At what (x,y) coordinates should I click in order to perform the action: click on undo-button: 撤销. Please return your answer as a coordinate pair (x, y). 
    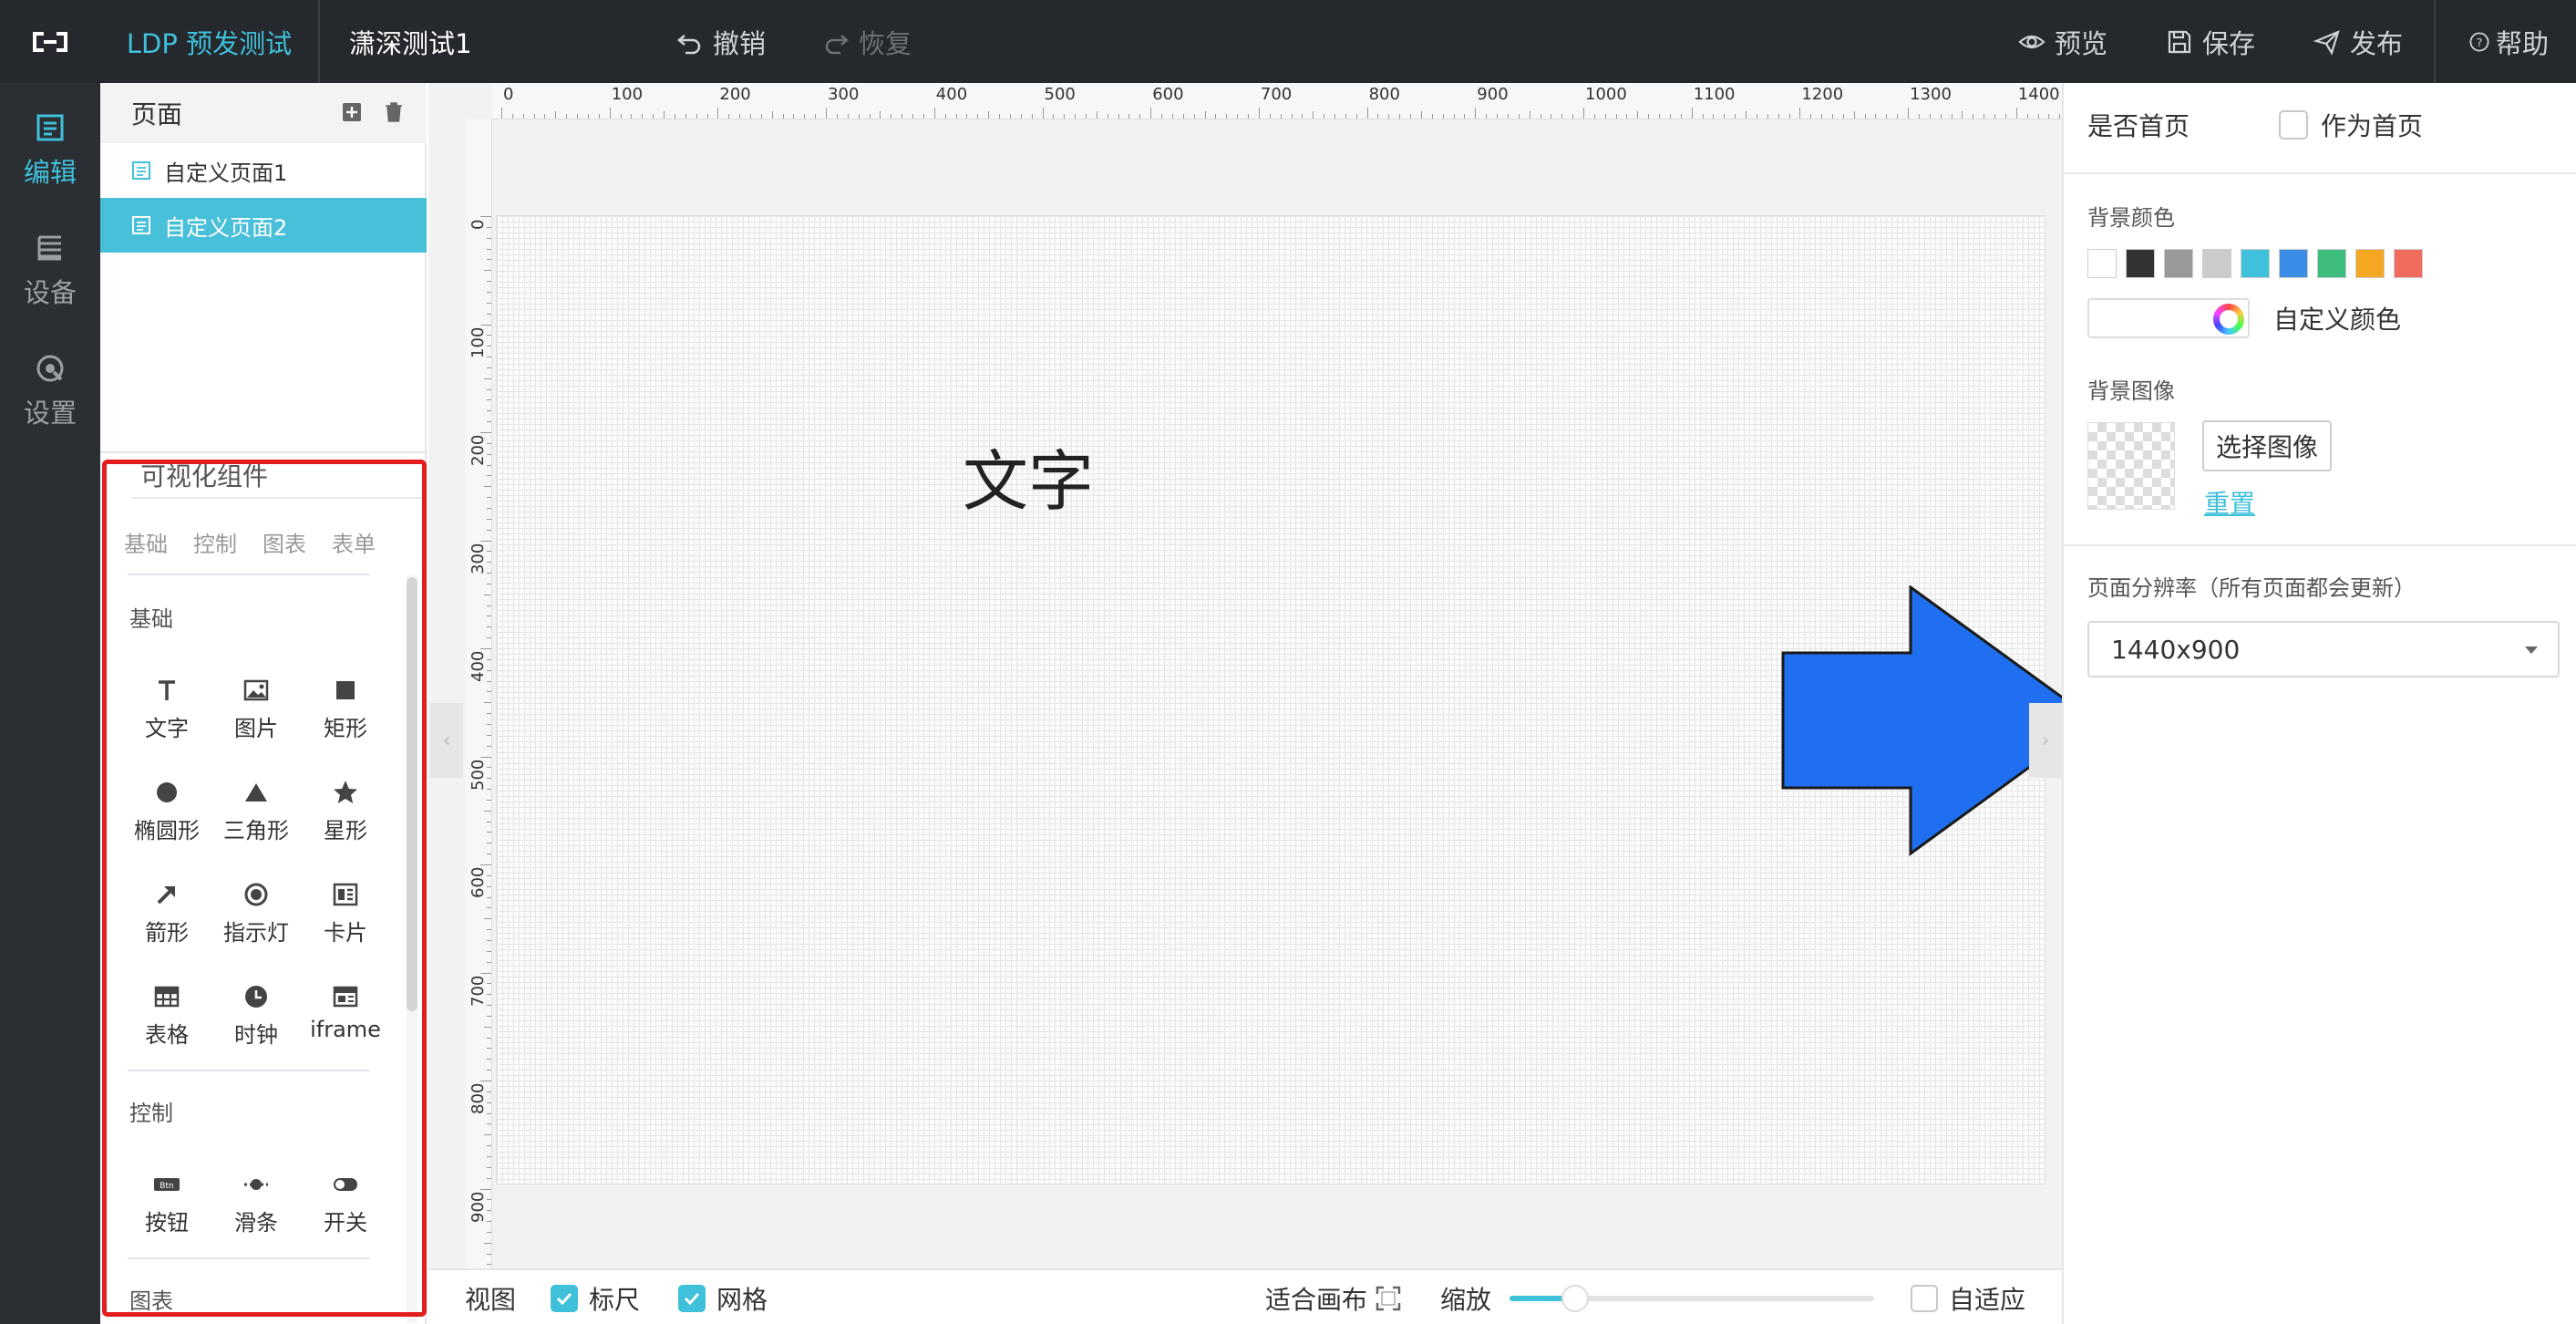
    Looking at the image, I should click on (721, 41).